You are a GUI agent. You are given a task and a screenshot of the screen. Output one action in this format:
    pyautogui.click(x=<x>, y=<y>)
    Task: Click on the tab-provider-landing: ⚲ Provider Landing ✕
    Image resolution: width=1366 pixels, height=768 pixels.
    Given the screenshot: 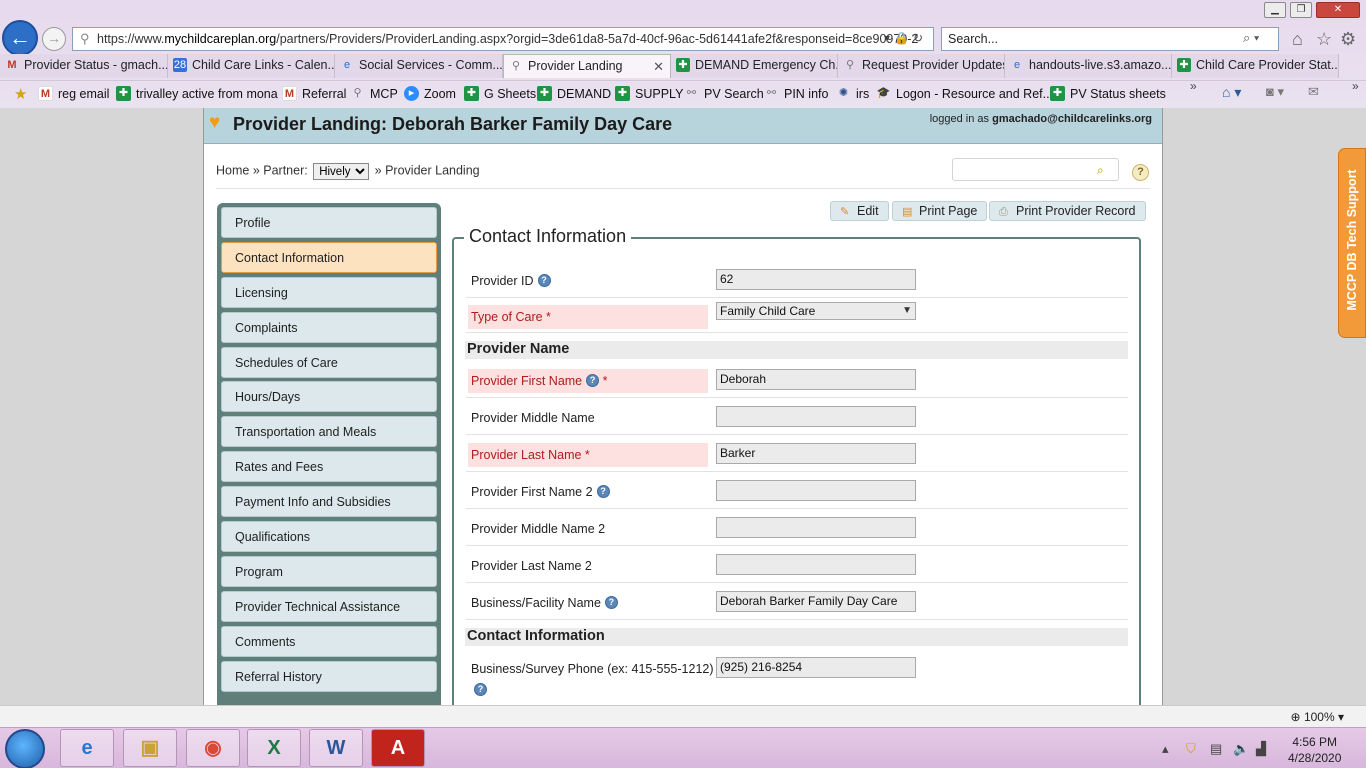 What is the action you would take?
    pyautogui.click(x=587, y=66)
    